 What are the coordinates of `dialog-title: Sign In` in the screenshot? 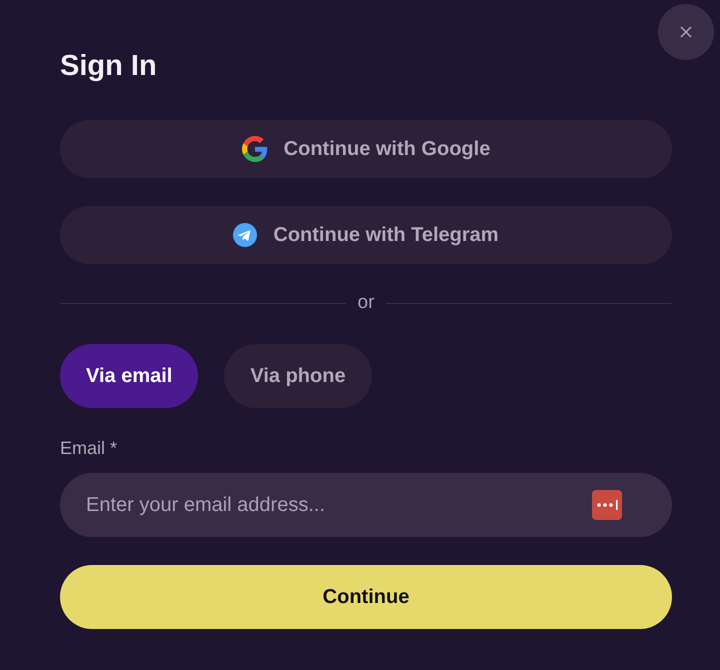 It's located at (109, 66).